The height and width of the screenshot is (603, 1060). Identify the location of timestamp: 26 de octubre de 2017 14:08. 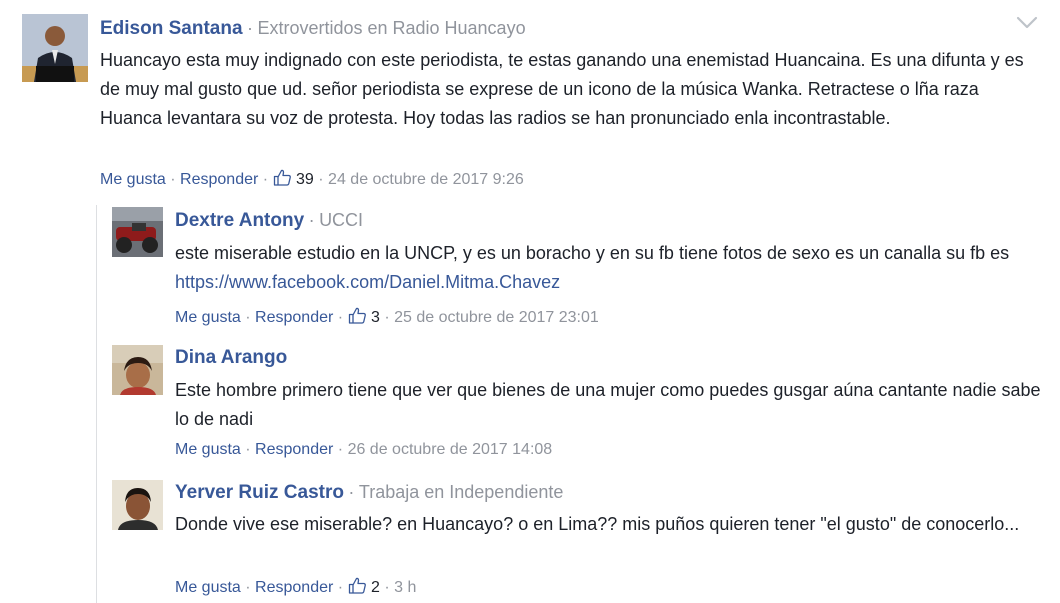
(450, 449).